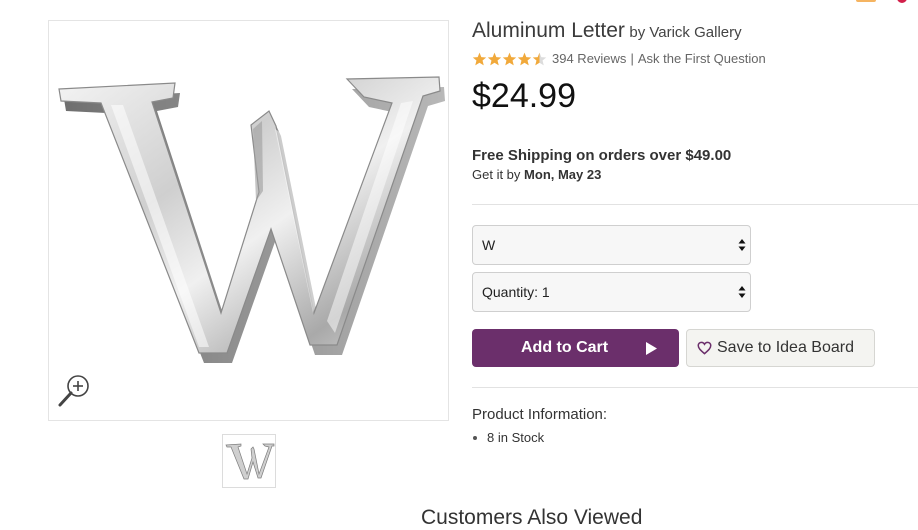 The image size is (918, 530). I want to click on star-half-icon, so click(539, 58).